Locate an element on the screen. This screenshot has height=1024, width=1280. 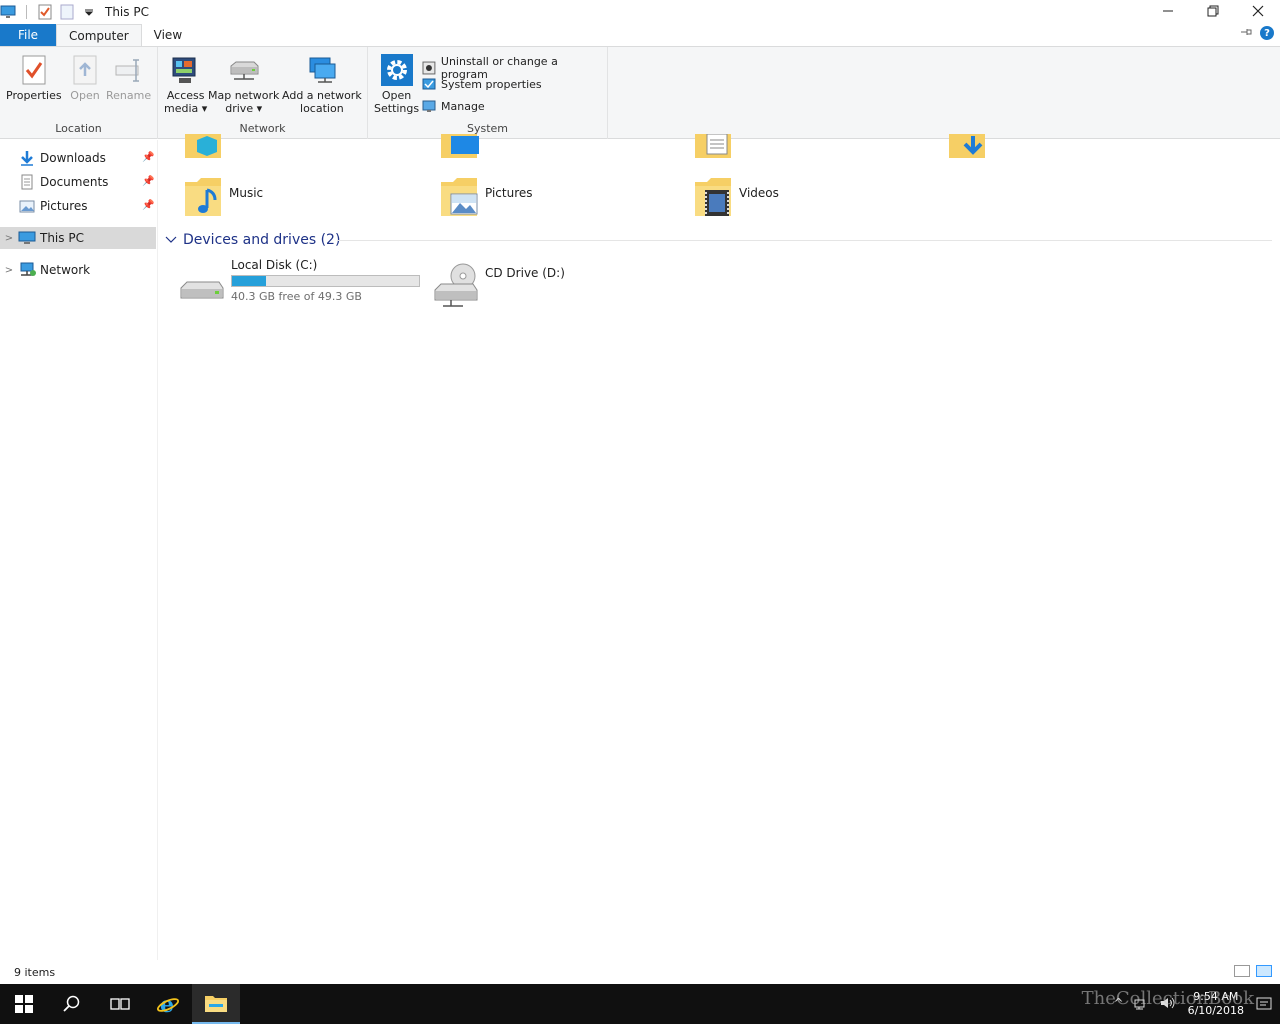
task-view-icon is located at coordinates (120, 1004).